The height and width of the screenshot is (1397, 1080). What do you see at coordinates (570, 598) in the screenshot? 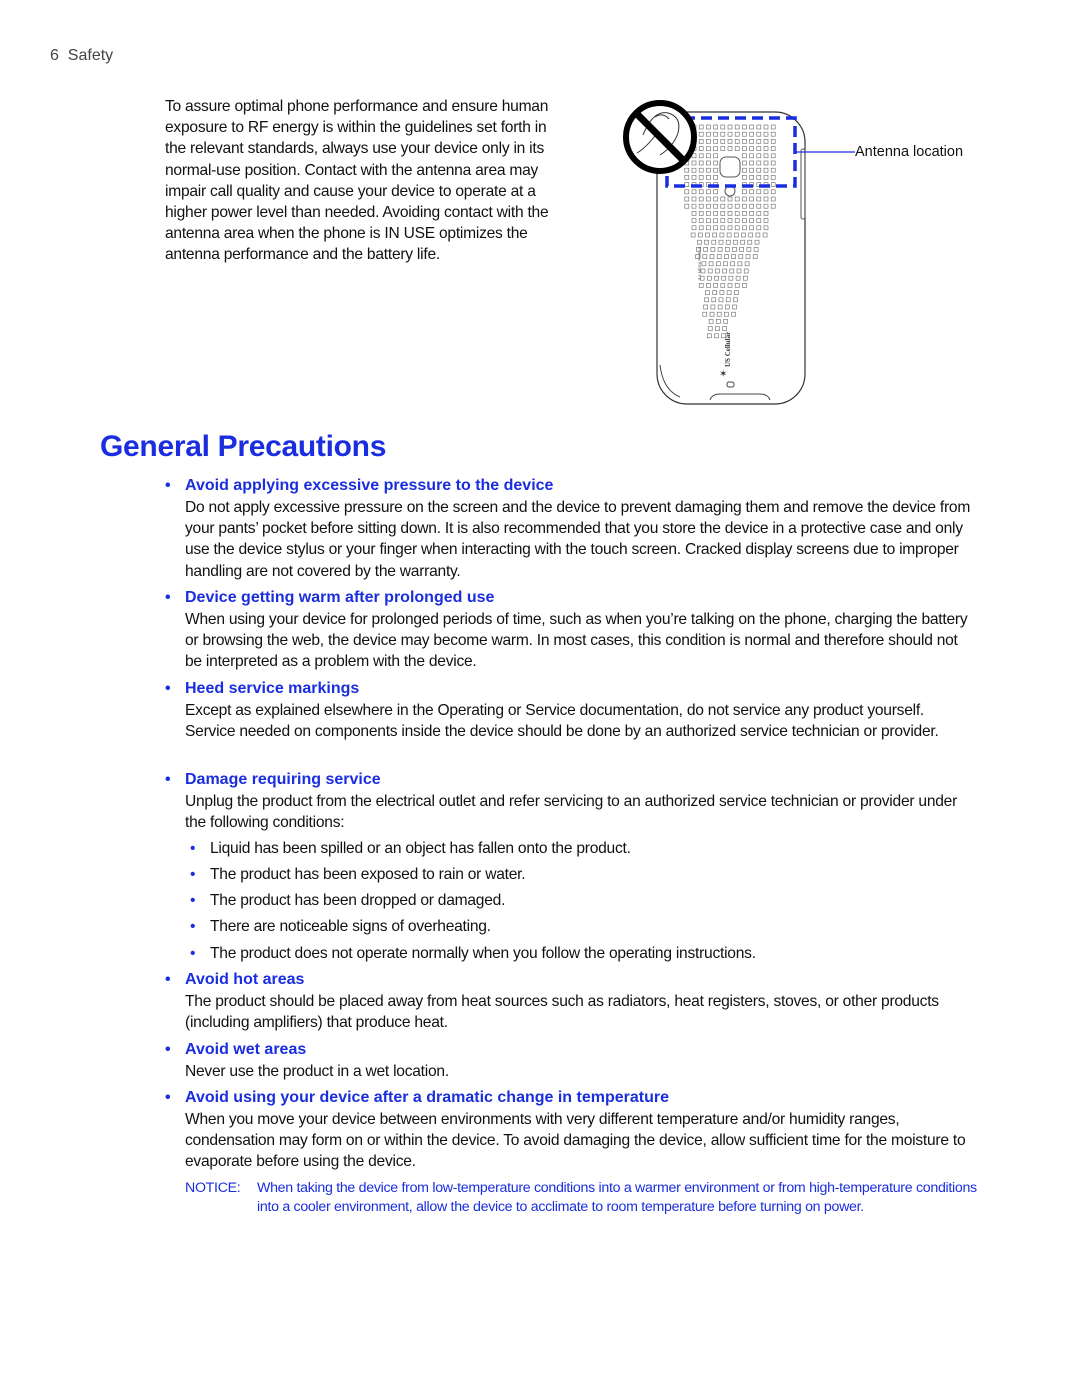
I see `section-heading: Device getting warm after prolonged use` at bounding box center [570, 598].